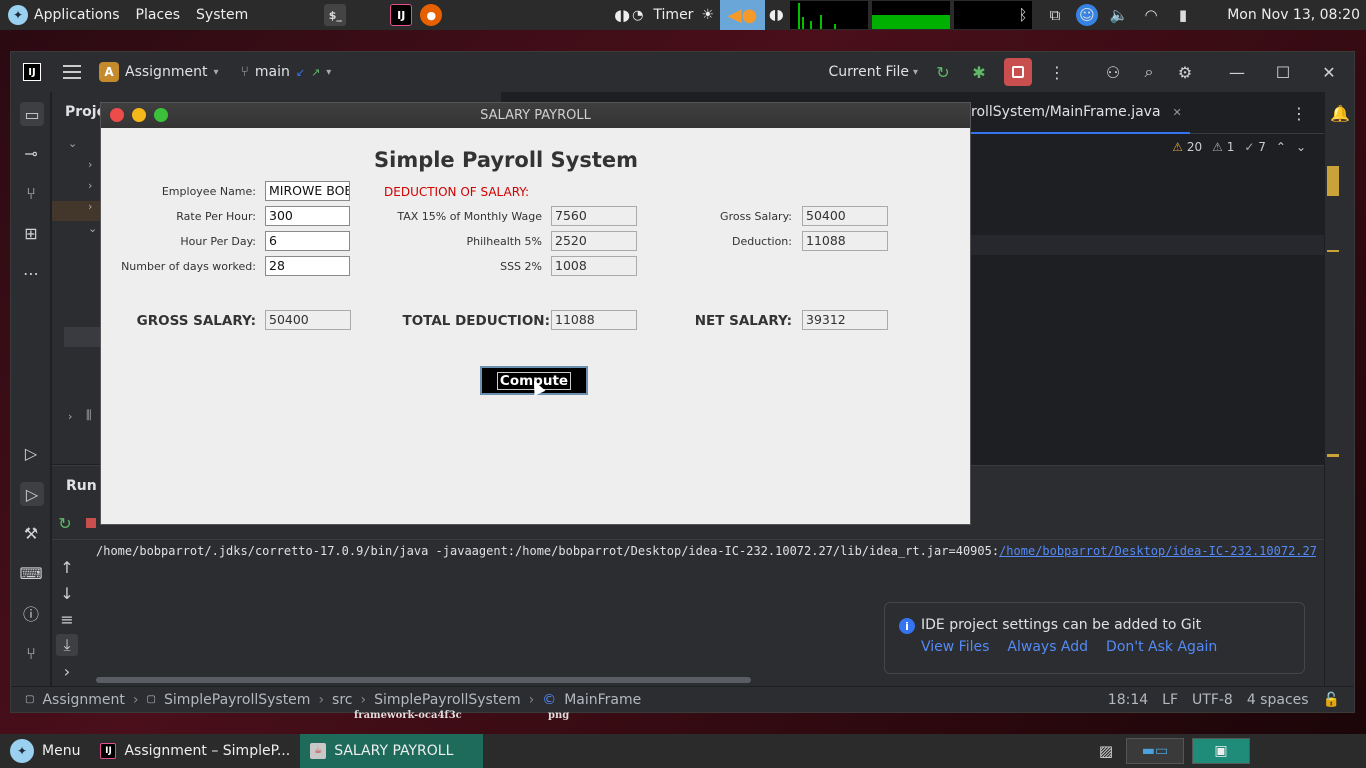  Describe the element at coordinates (158, 72) in the screenshot. I see `project-widget: A Assignment ▾` at that location.